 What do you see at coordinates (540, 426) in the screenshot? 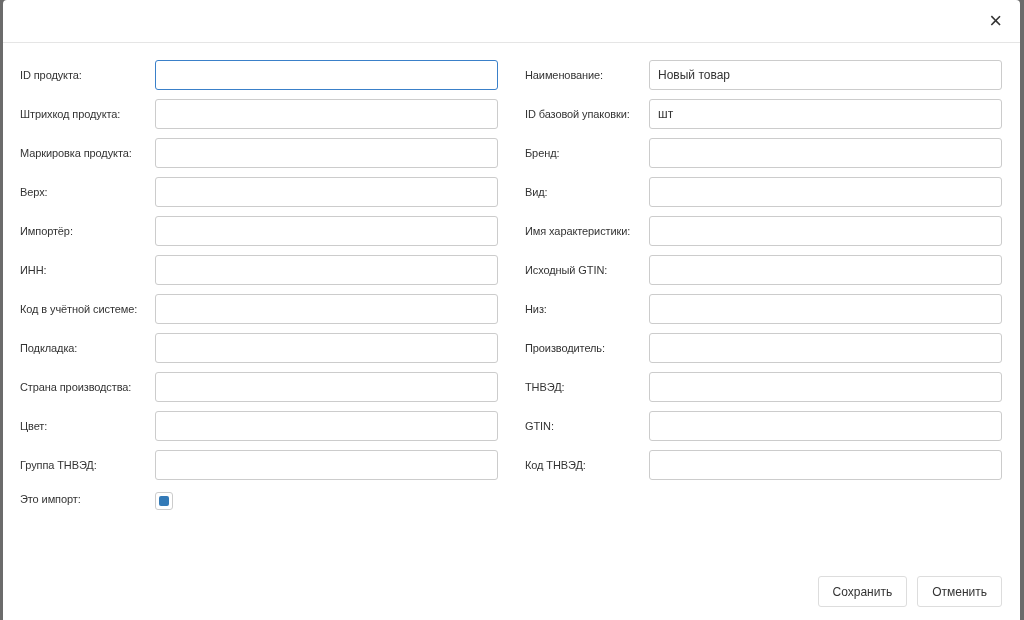
I see `field-label: GTIN:` at bounding box center [540, 426].